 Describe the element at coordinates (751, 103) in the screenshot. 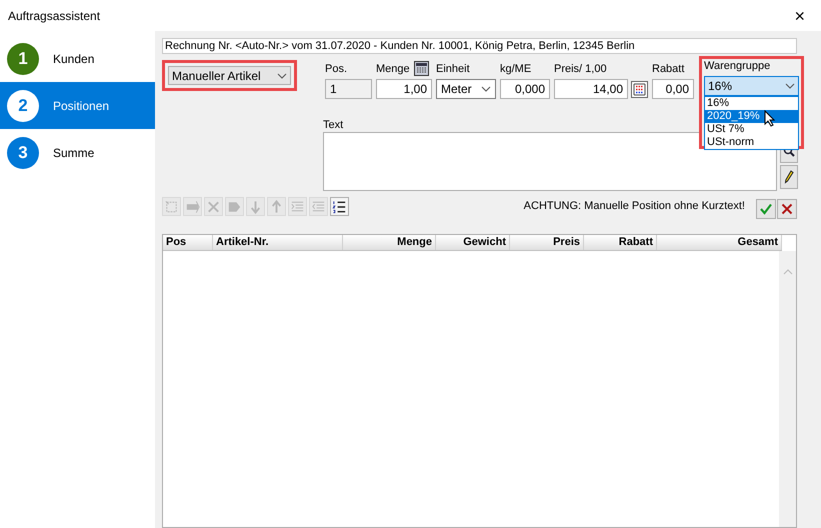

I see `dropdown-option: 16%` at that location.